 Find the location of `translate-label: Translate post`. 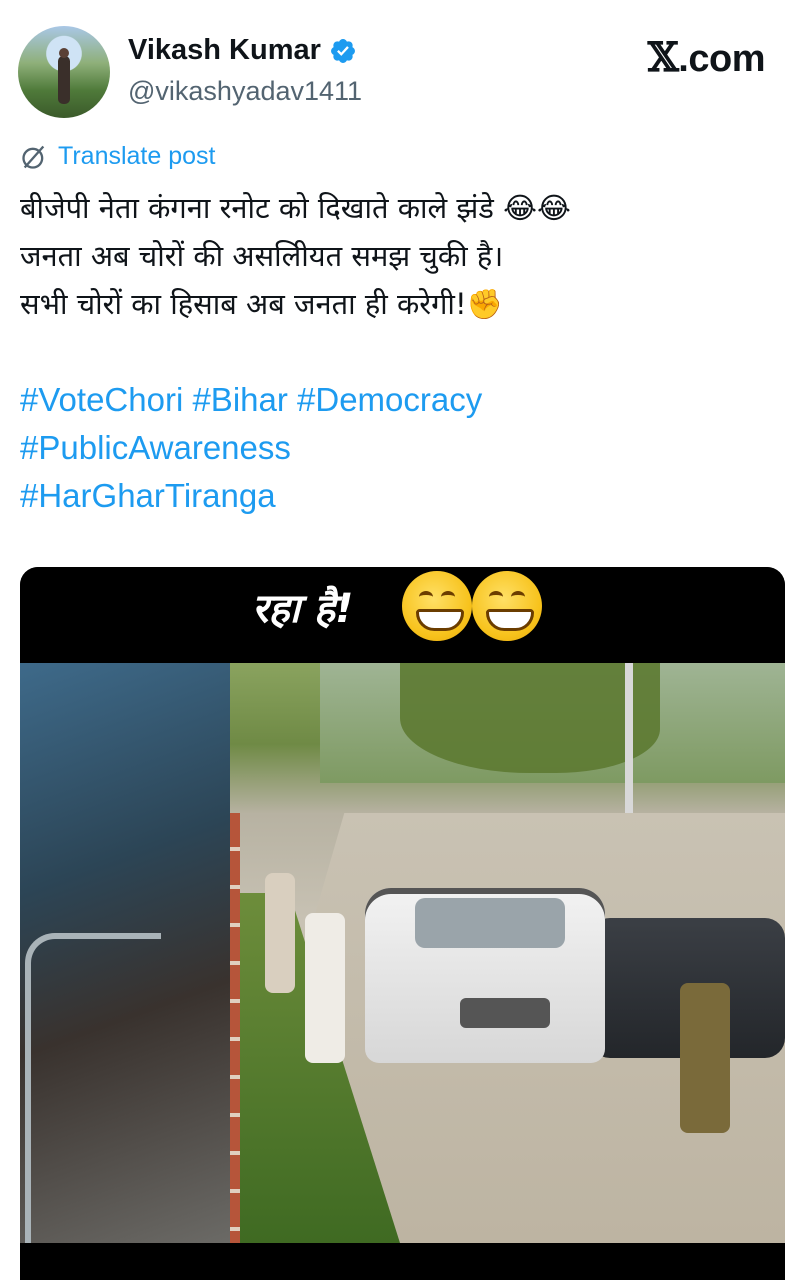

translate-label: Translate post is located at coordinates (137, 156).